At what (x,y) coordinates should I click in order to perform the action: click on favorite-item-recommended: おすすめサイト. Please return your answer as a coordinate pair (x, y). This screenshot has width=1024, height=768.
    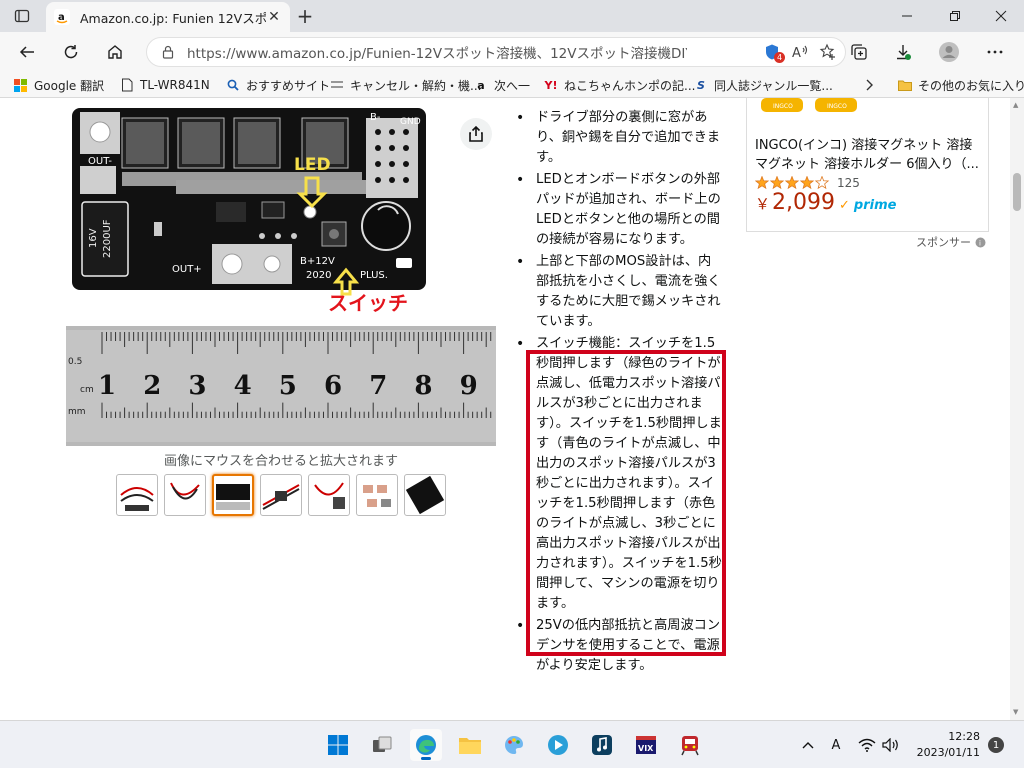
    Looking at the image, I should click on (278, 85).